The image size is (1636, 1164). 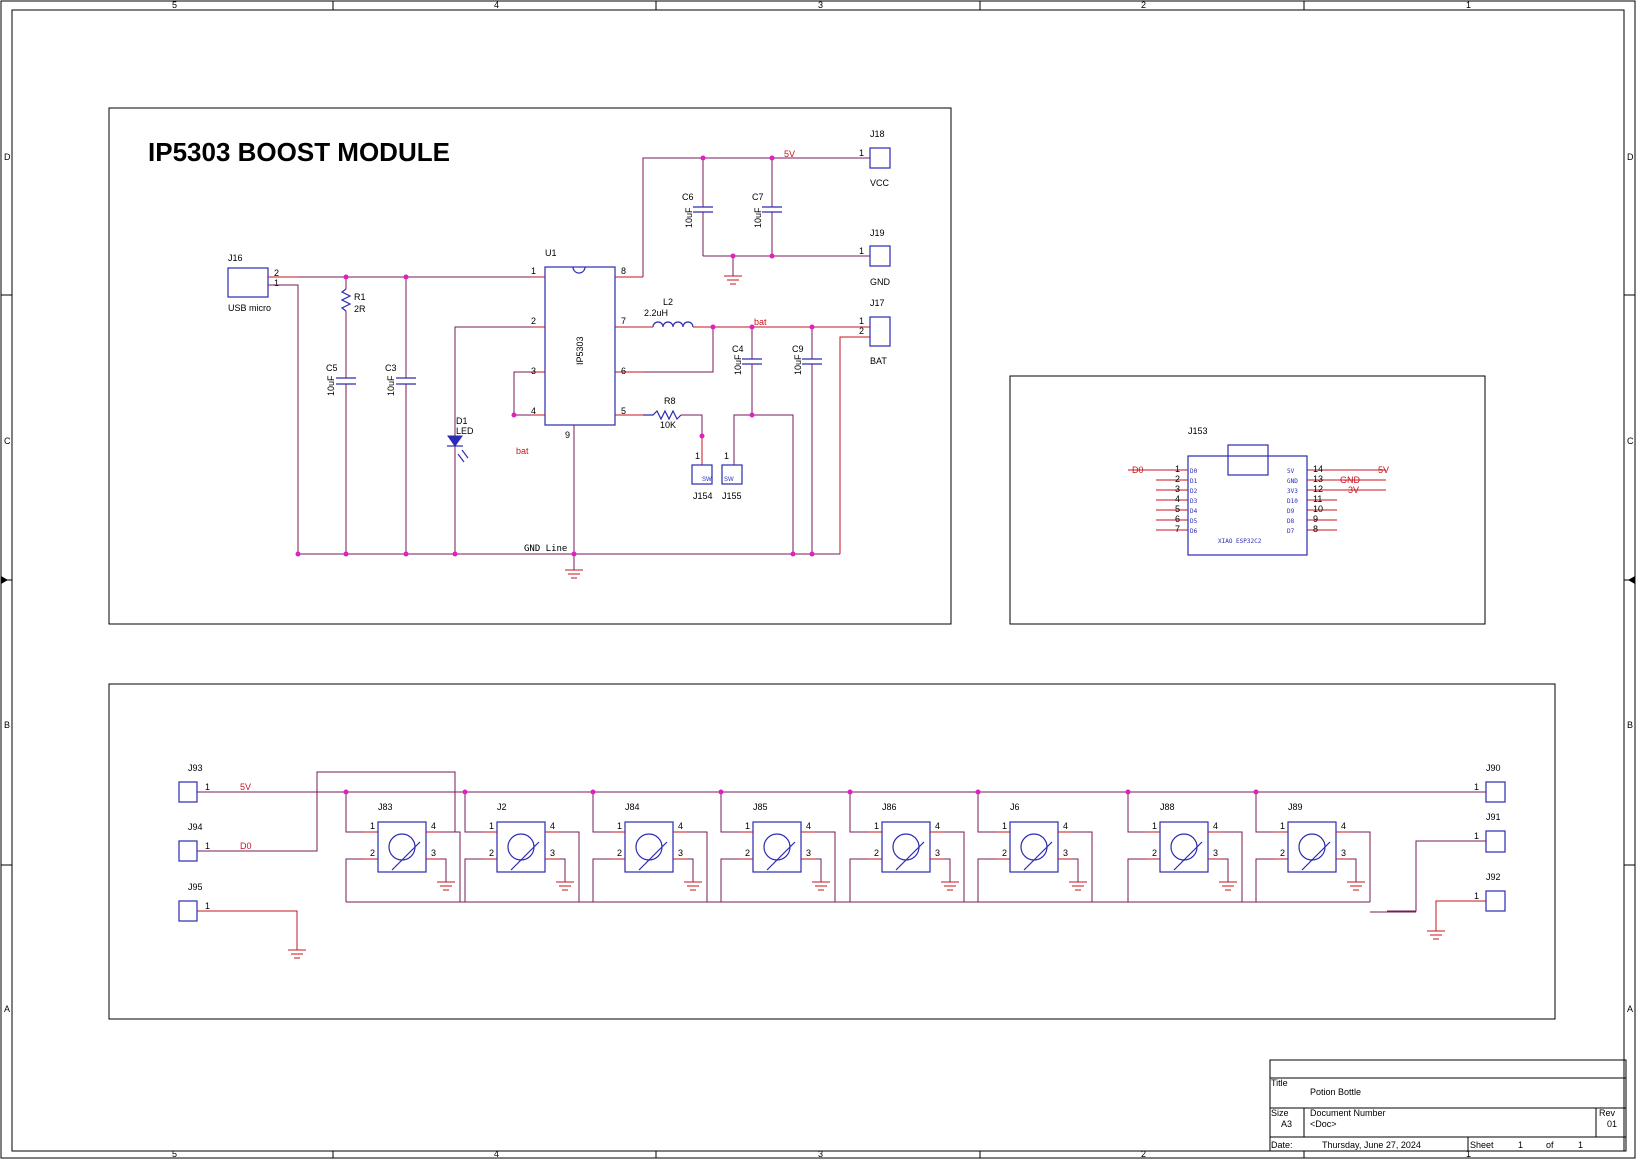 I want to click on led-ref: J86, so click(x=889, y=807).